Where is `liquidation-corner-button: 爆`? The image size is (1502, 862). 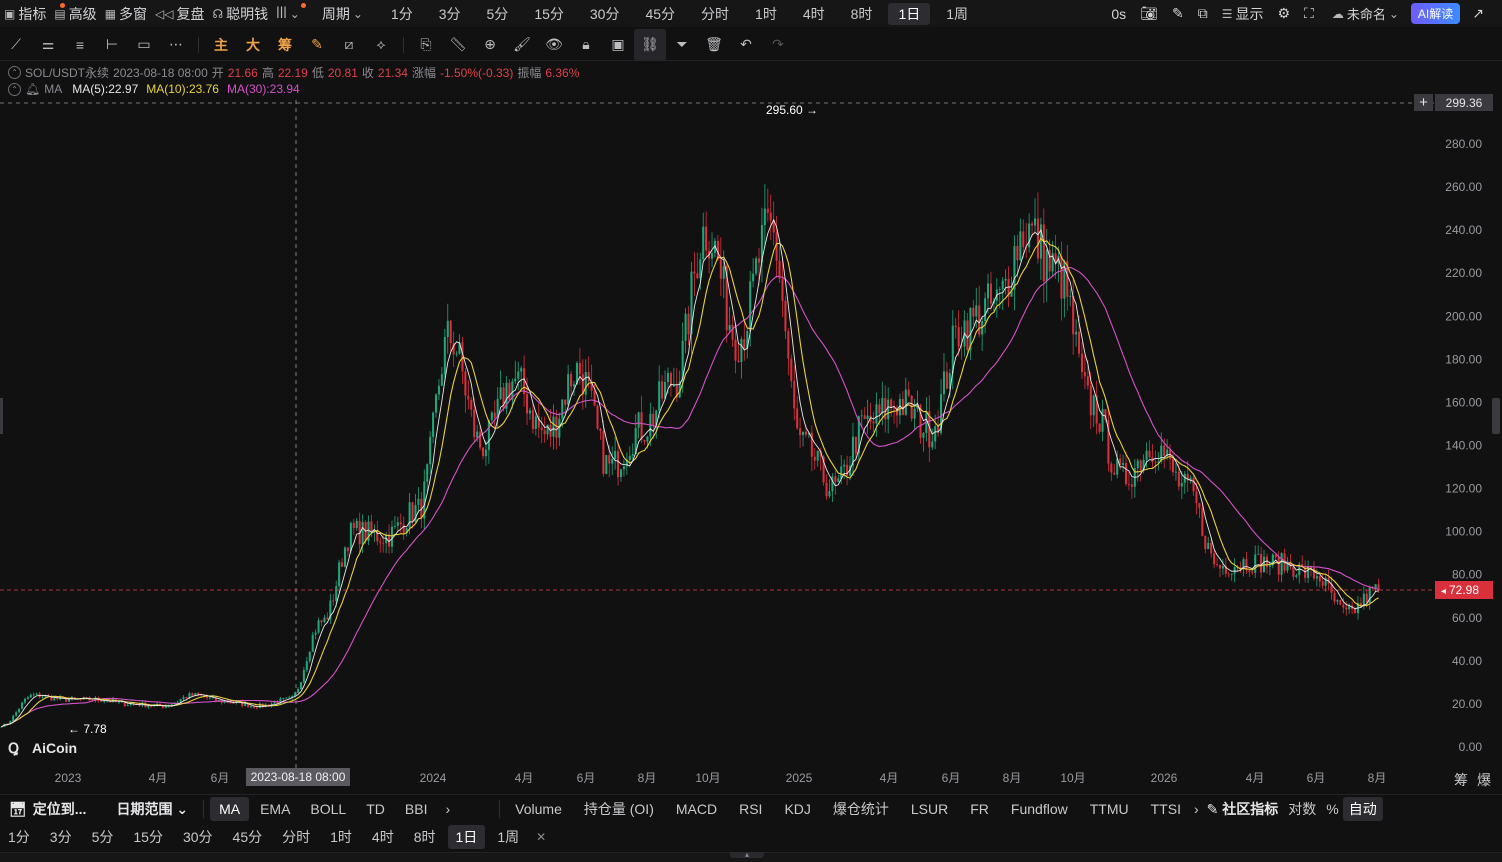 liquidation-corner-button: 爆 is located at coordinates (1484, 780).